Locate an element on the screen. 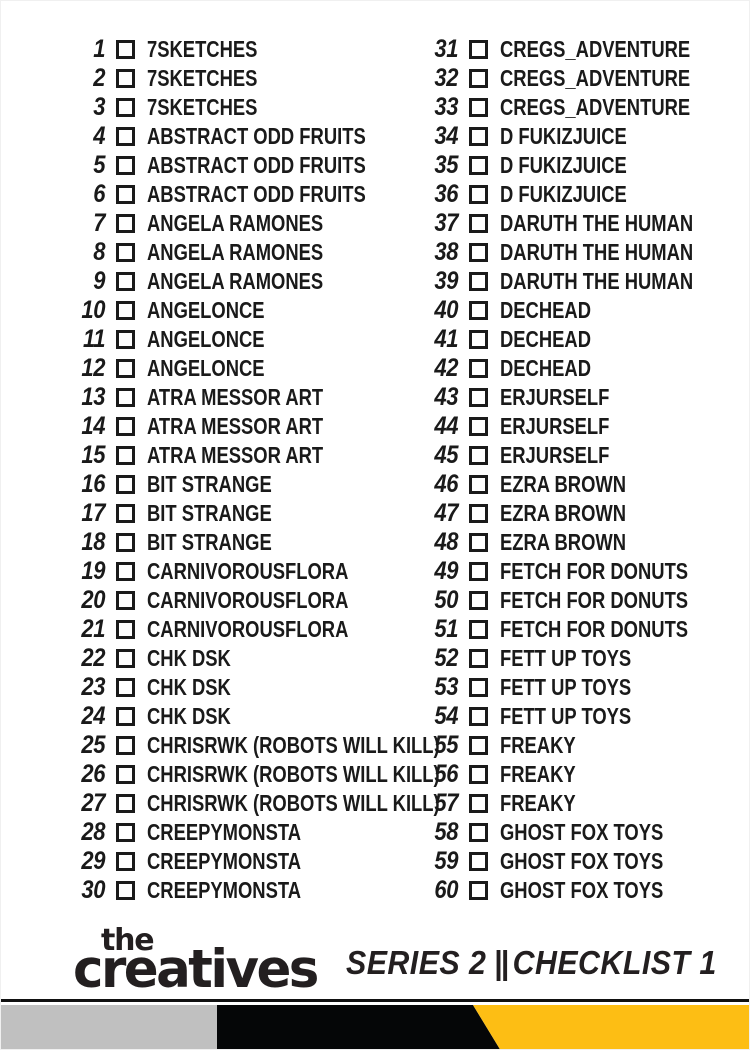 The width and height of the screenshot is (750, 1050). checklist-row: 39 DARUTH THE HUMAN is located at coordinates (566, 281).